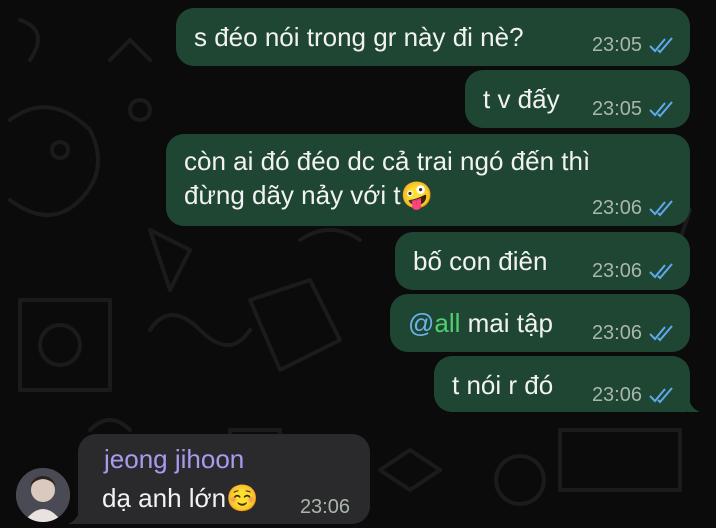 The height and width of the screenshot is (528, 716). What do you see at coordinates (577, 99) in the screenshot?
I see `message-bubble-outgoing: t v đấy 23:05` at bounding box center [577, 99].